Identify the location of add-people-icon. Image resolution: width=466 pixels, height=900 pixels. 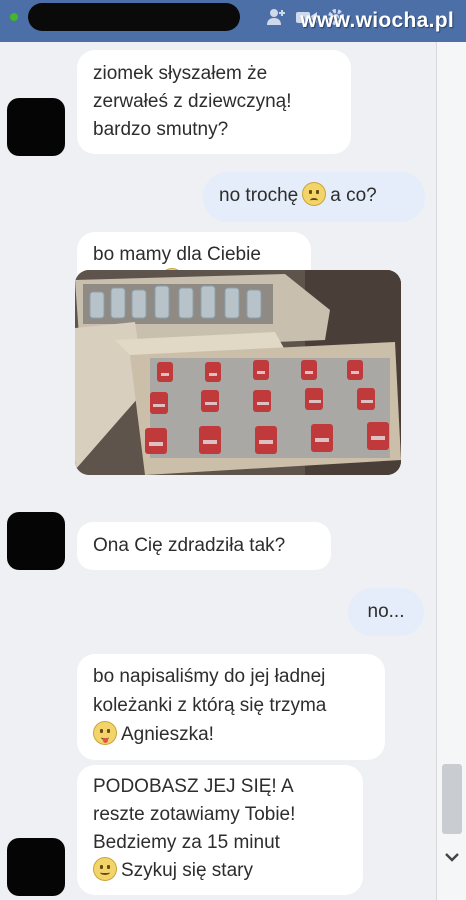
(276, 17).